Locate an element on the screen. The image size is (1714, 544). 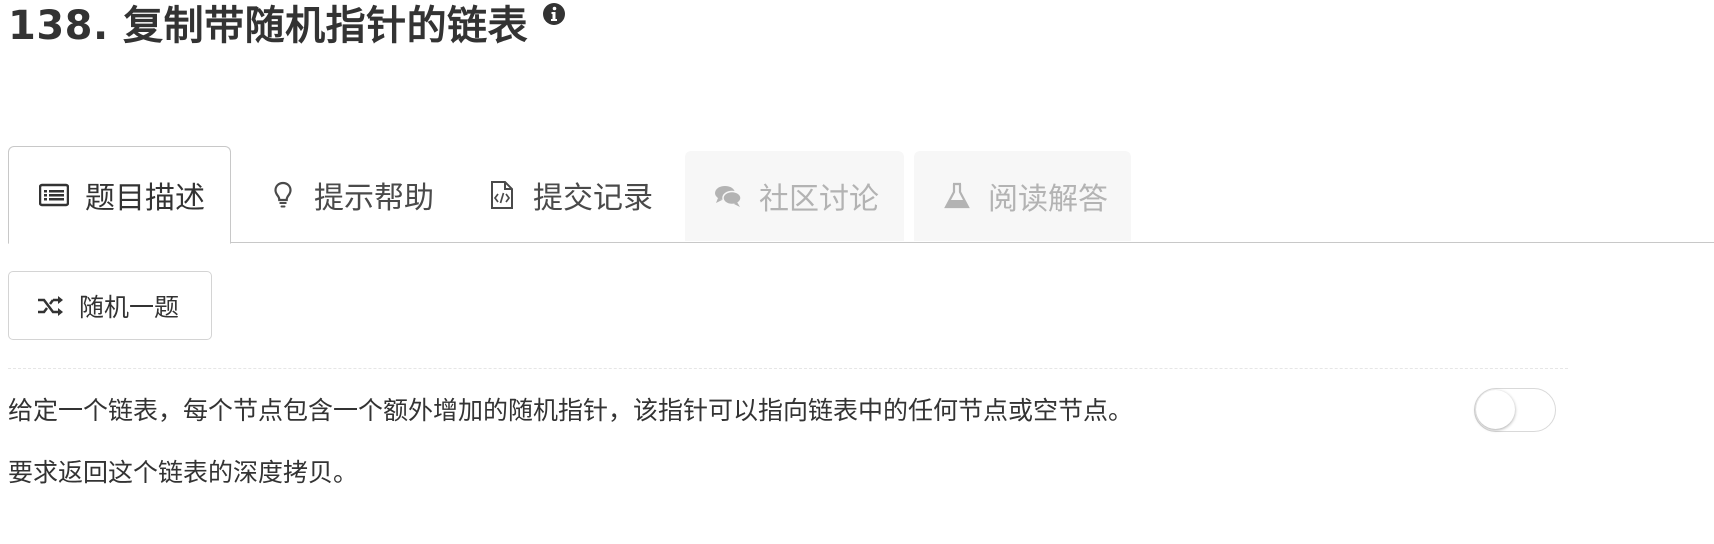
tab-label: 社区讨论 is located at coordinates (819, 199).